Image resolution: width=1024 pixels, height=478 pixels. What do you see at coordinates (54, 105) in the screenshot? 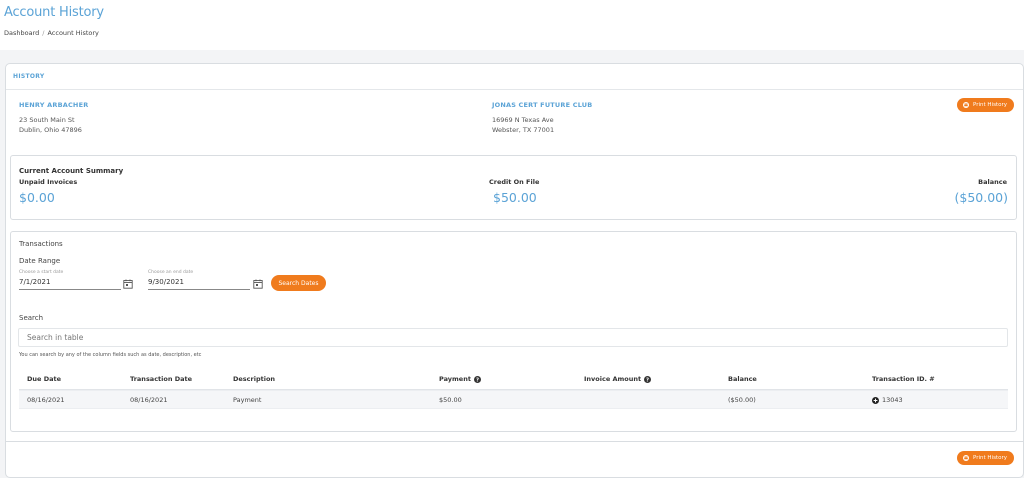
I see `customer-name: HENRY ARBACHER` at bounding box center [54, 105].